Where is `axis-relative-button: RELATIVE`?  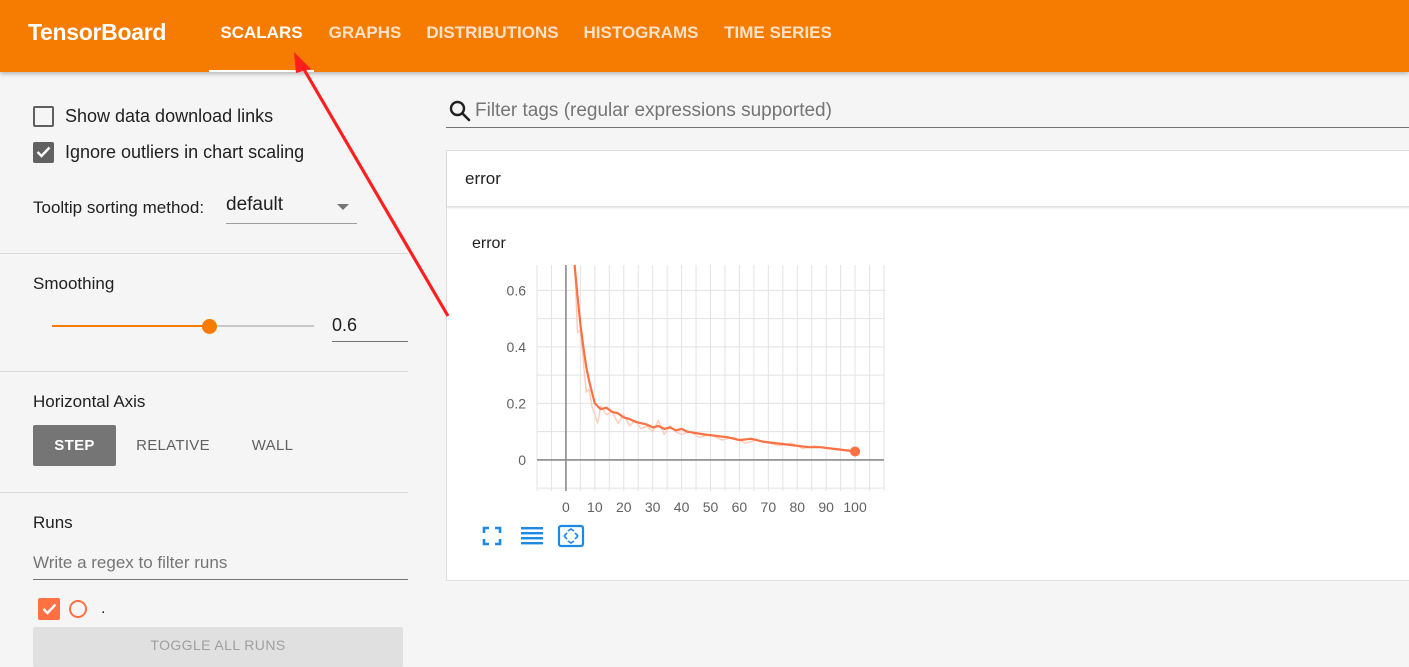
axis-relative-button: RELATIVE is located at coordinates (173, 445).